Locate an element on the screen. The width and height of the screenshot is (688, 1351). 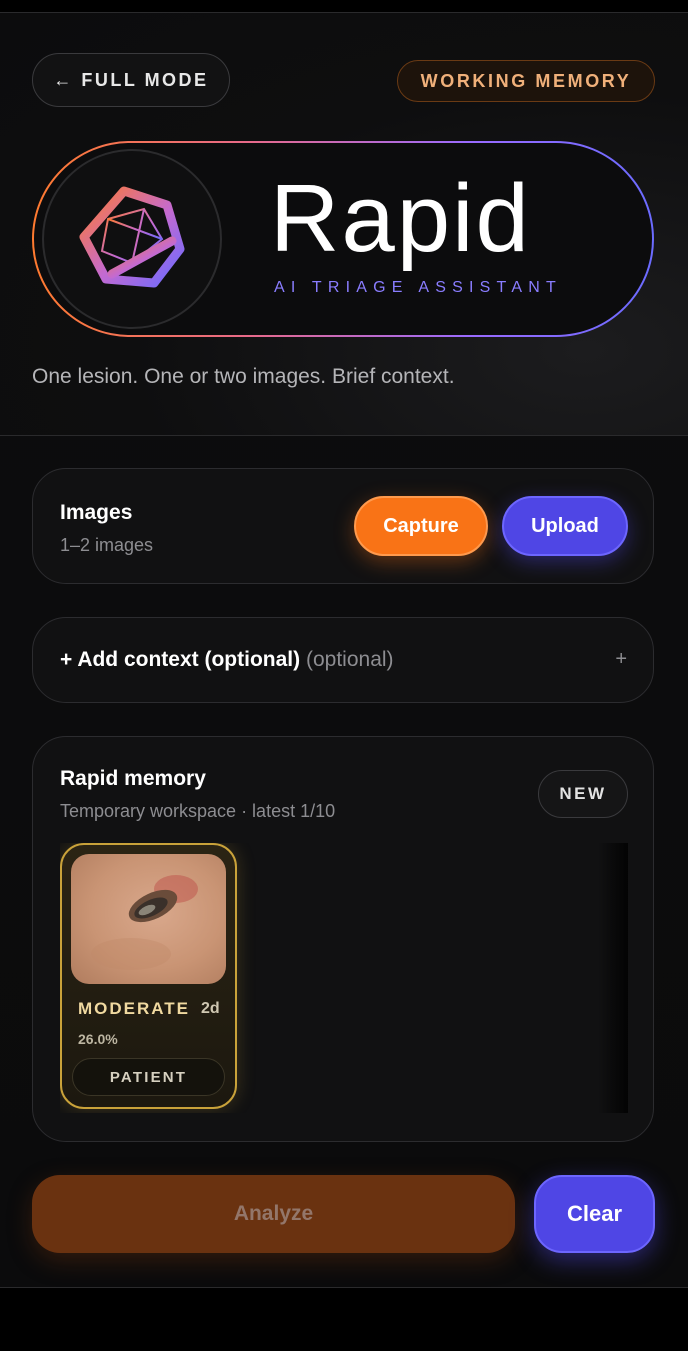
item-percent: 26.0% is located at coordinates (98, 1039).